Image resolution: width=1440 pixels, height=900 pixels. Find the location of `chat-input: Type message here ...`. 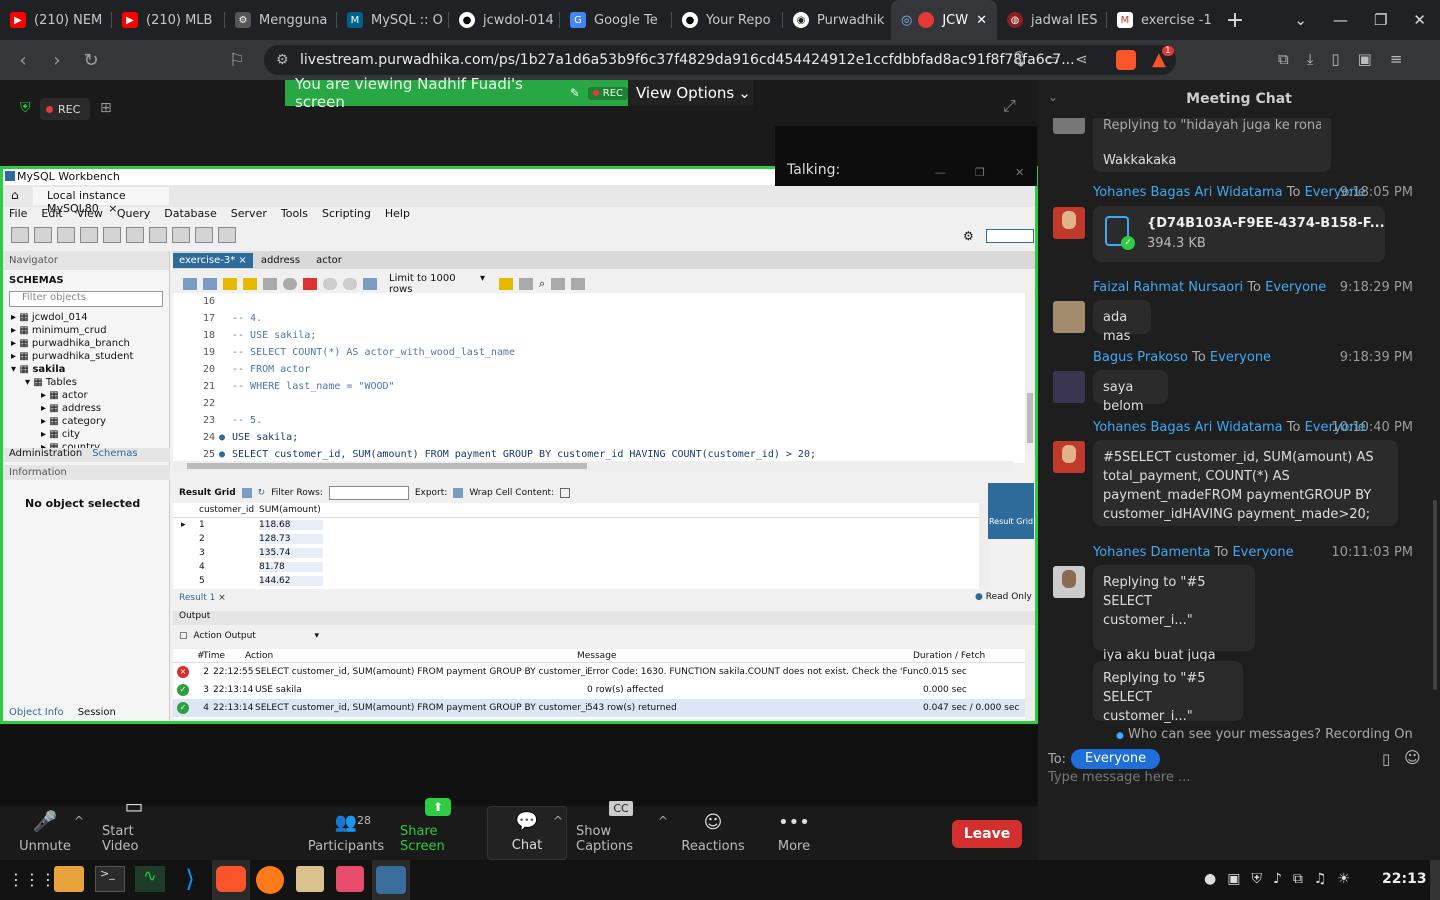

chat-input: Type message here ... is located at coordinates (1238, 780).